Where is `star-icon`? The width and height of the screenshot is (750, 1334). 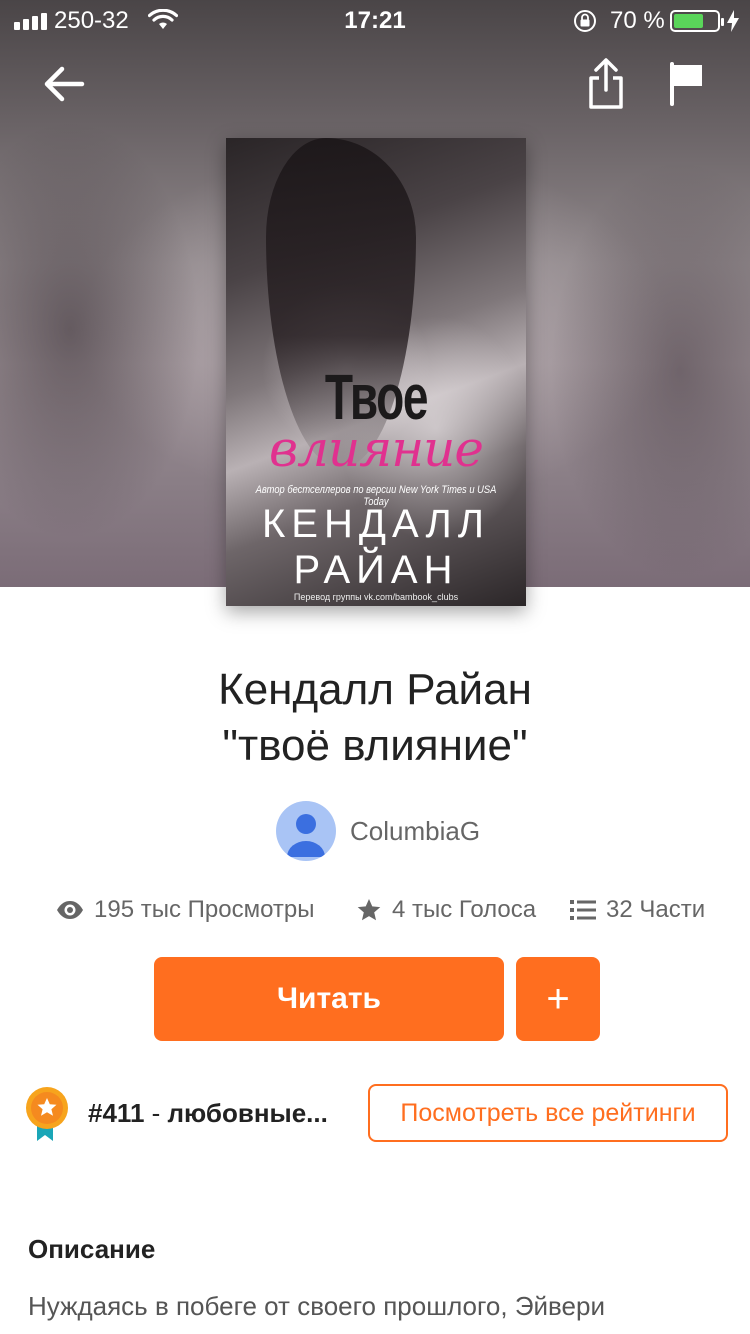 star-icon is located at coordinates (369, 909).